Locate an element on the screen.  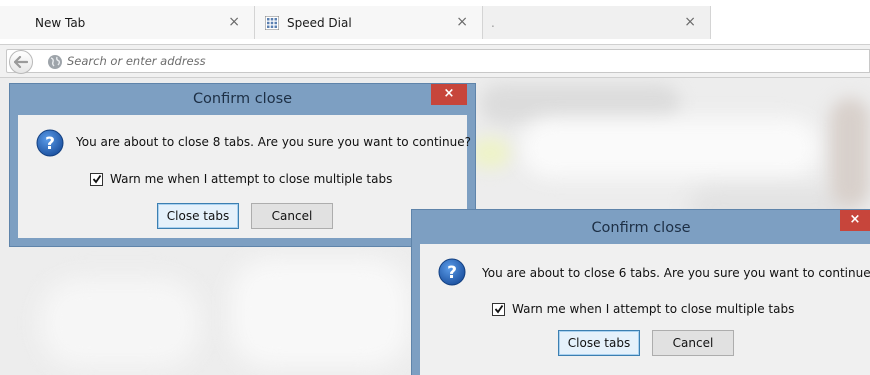
tab-strip: New Tab × Speed Dial × . × is located at coordinates (435, 22).